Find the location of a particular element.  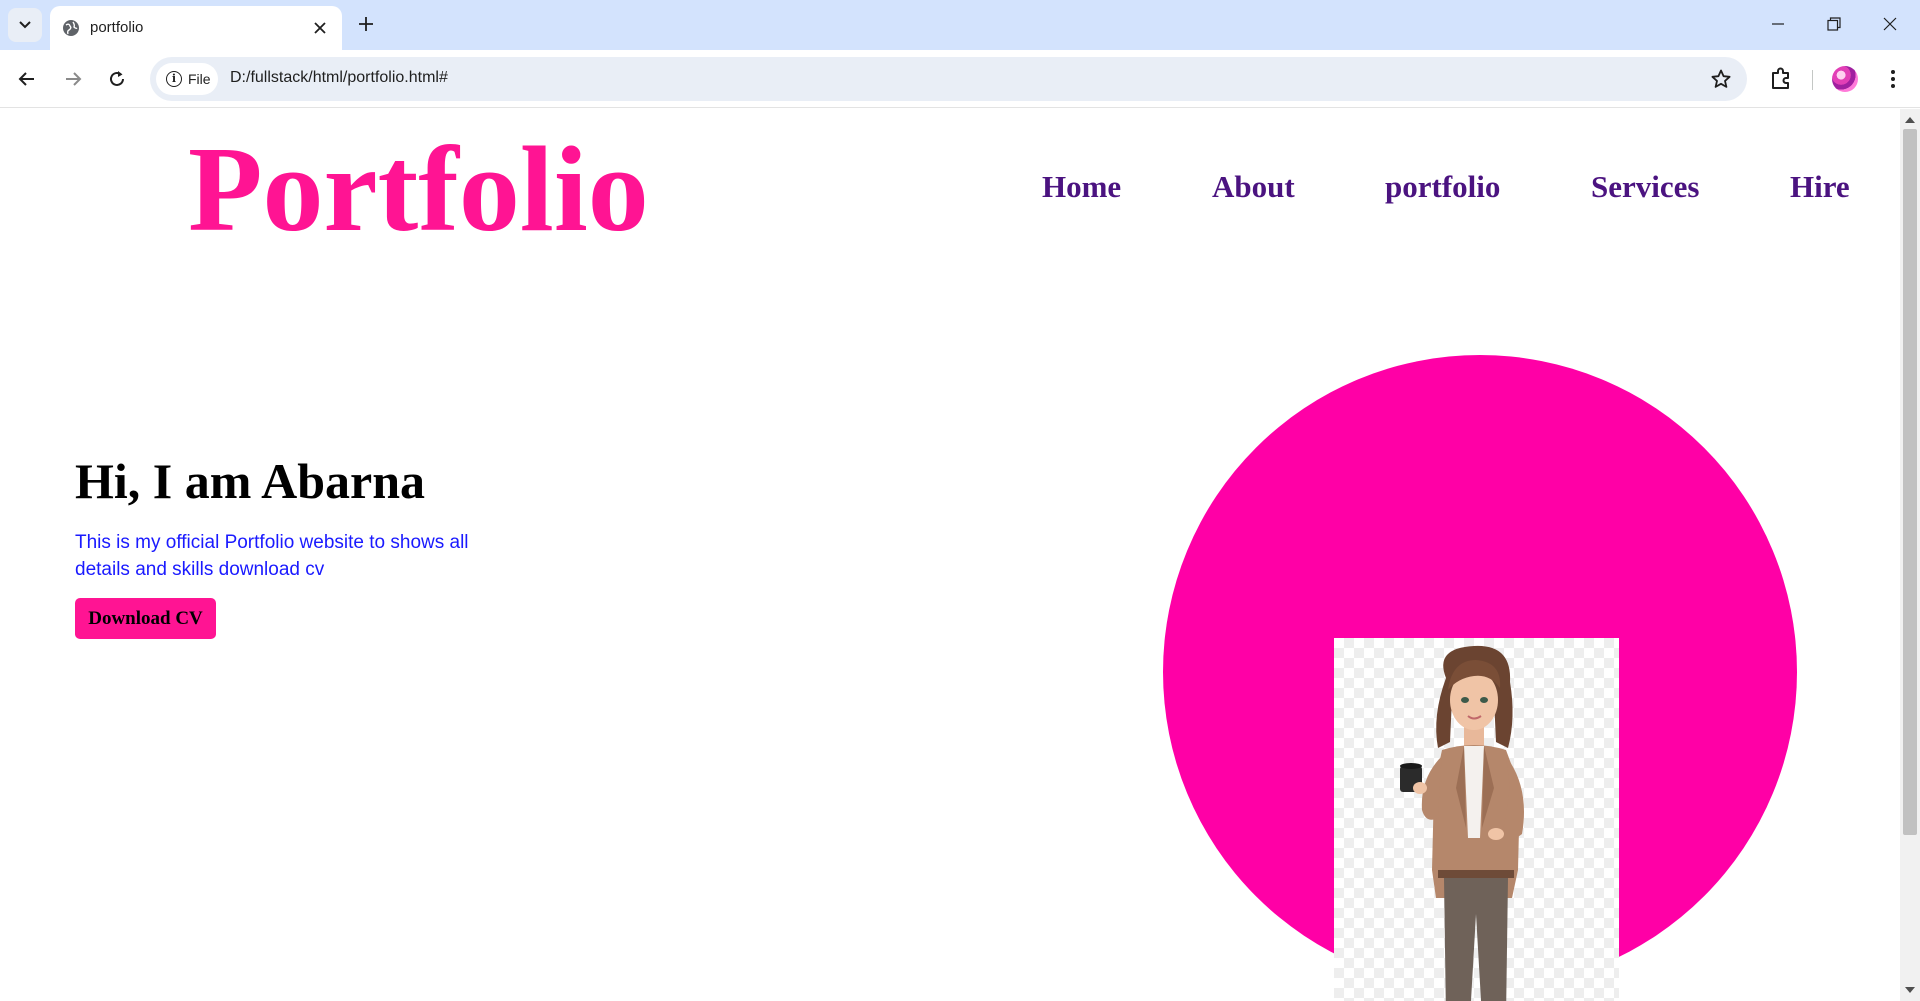

scroll-down-arrow is located at coordinates (1910, 990).